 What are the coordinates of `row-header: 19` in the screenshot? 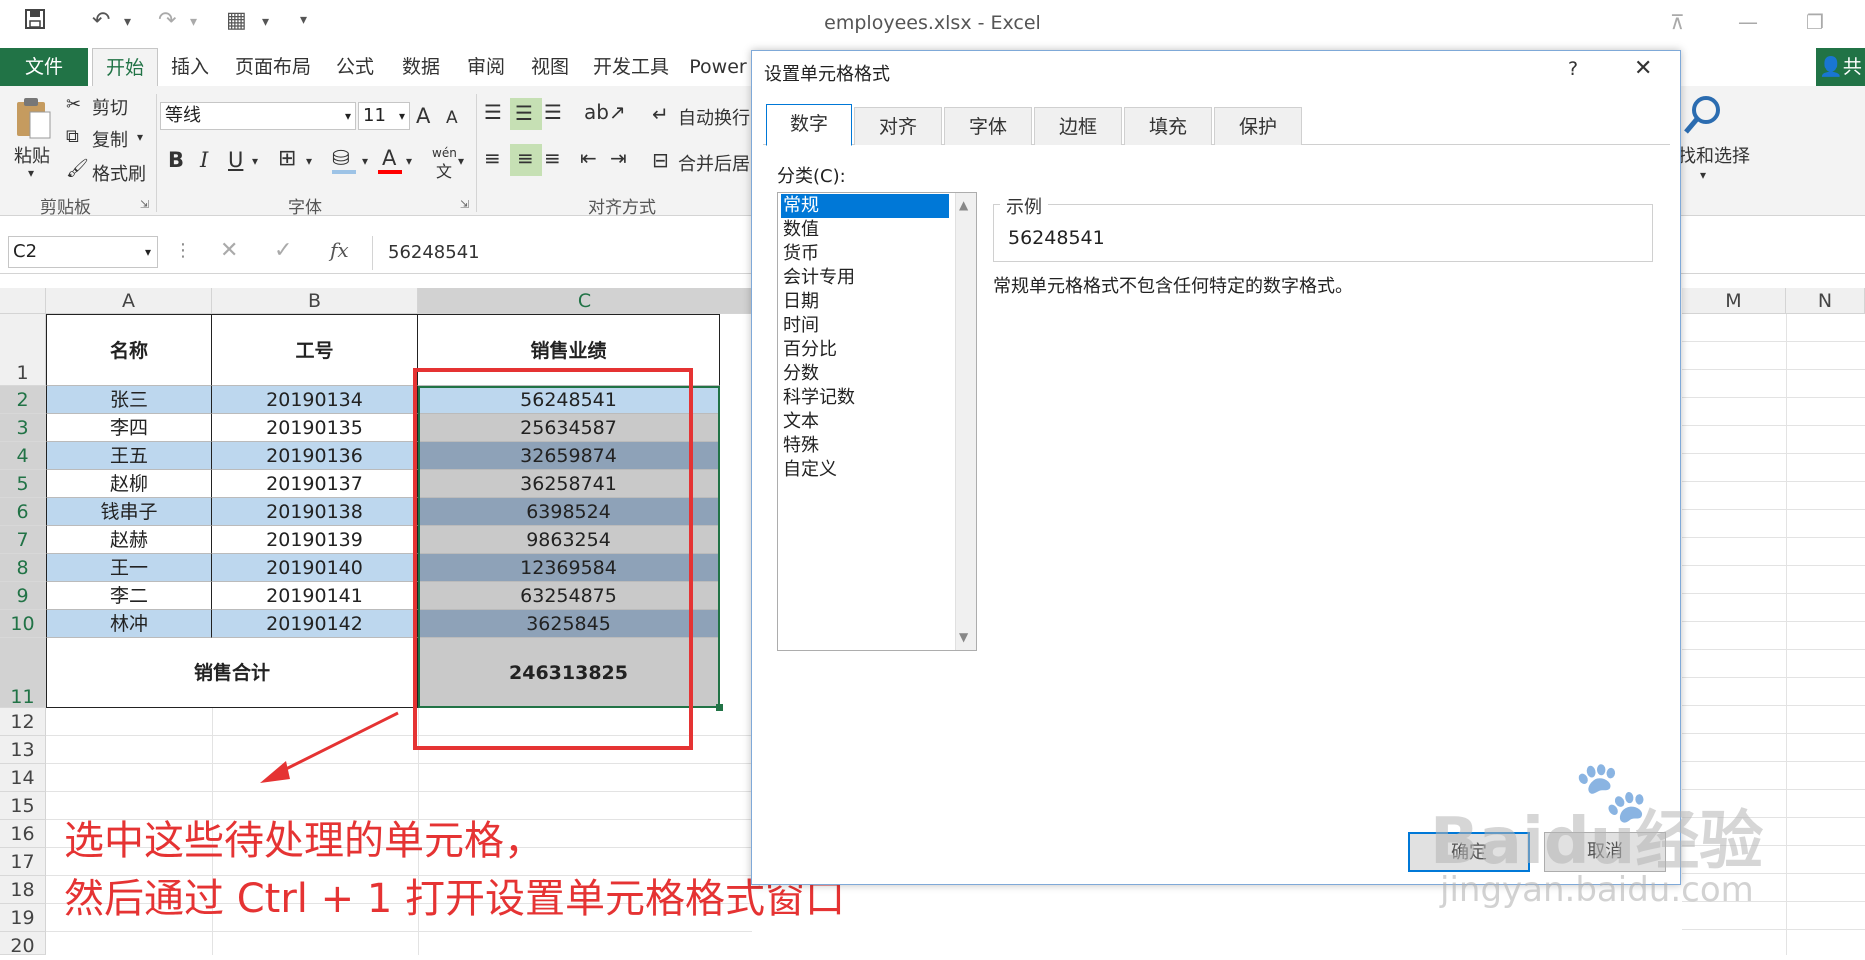 It's located at (23, 918).